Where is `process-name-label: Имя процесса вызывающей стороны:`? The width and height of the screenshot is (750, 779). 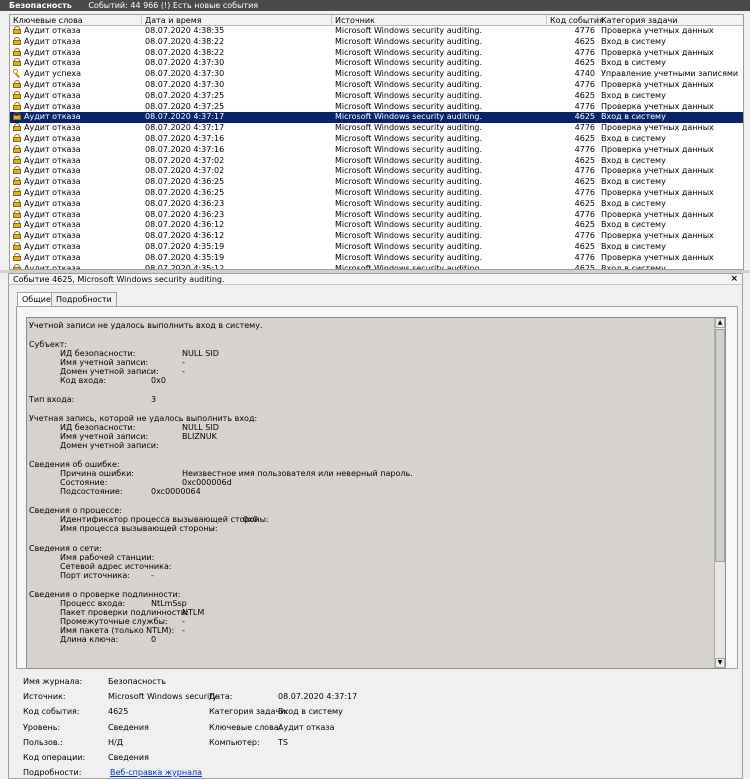 process-name-label: Имя процесса вызывающей стороны: is located at coordinates (139, 528).